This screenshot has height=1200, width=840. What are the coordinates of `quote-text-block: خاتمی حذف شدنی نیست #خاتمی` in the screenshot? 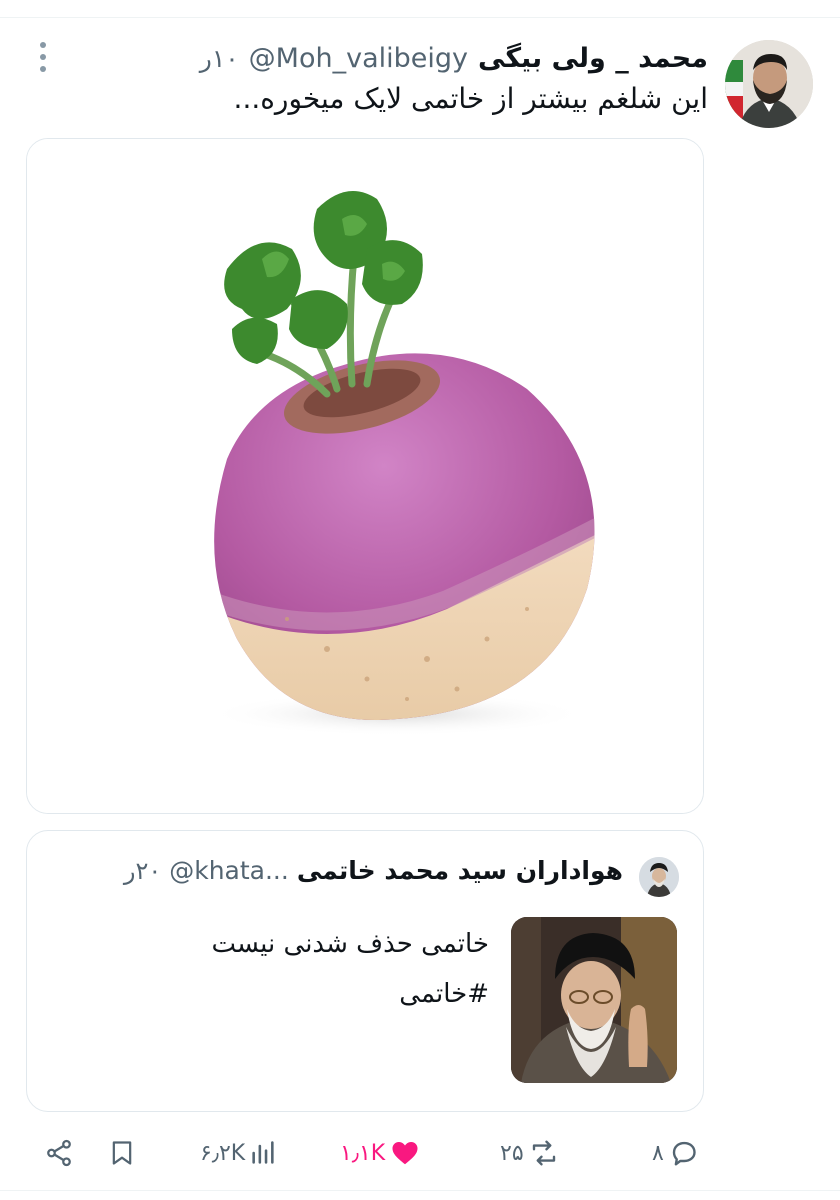 It's located at (350, 969).